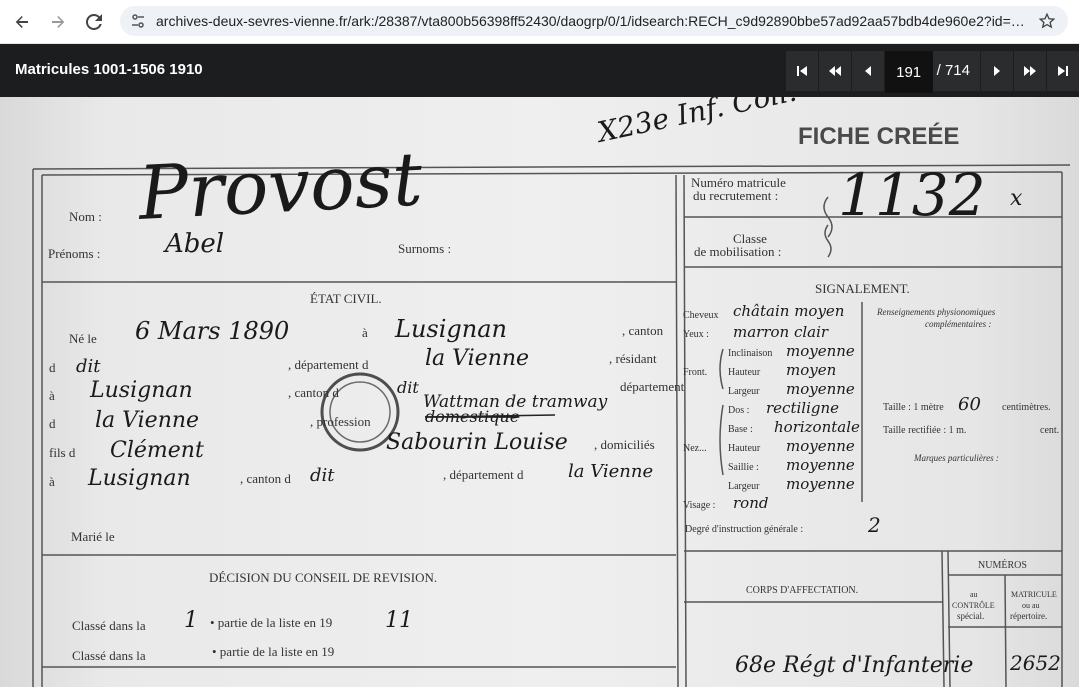 The height and width of the screenshot is (687, 1079). What do you see at coordinates (633, 358) in the screenshot?
I see `label-residant: , résidant` at bounding box center [633, 358].